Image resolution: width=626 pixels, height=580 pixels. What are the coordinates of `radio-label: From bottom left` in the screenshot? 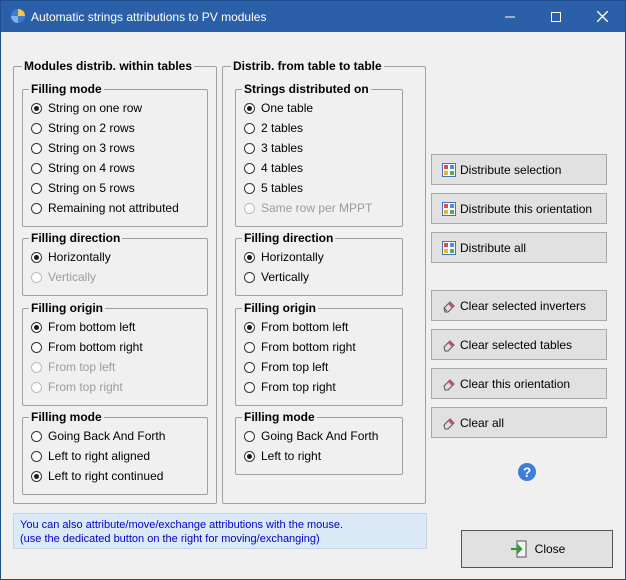 It's located at (92, 327).